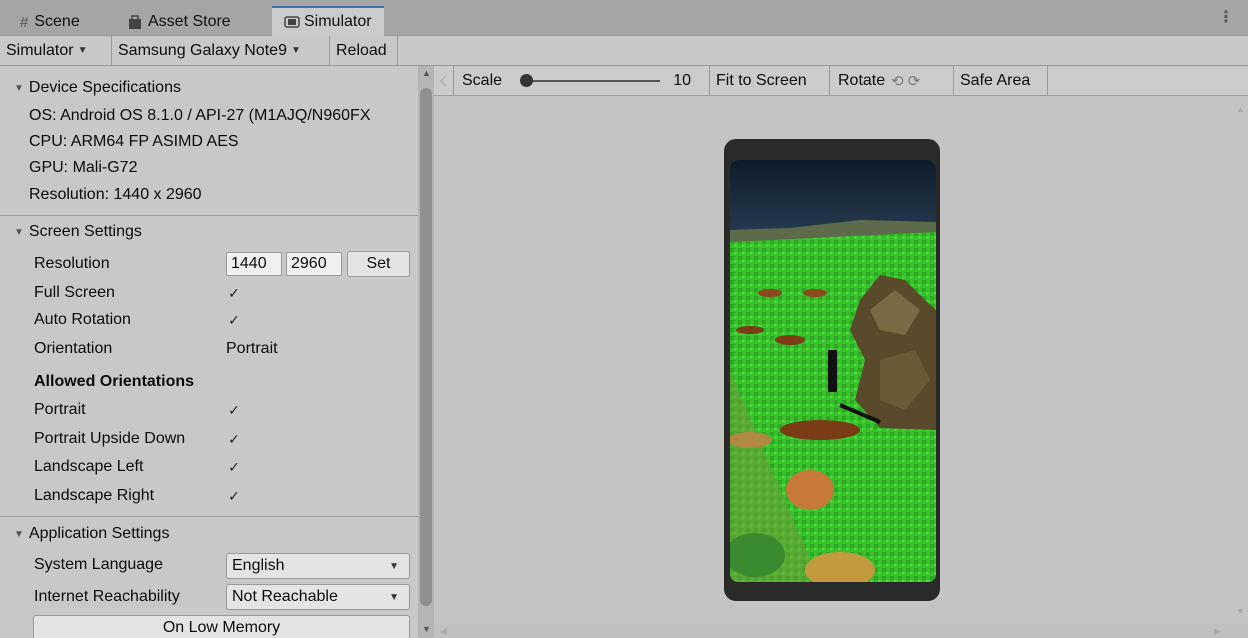 This screenshot has width=1248, height=638. I want to click on tab-scene: # Scene, so click(50, 22).